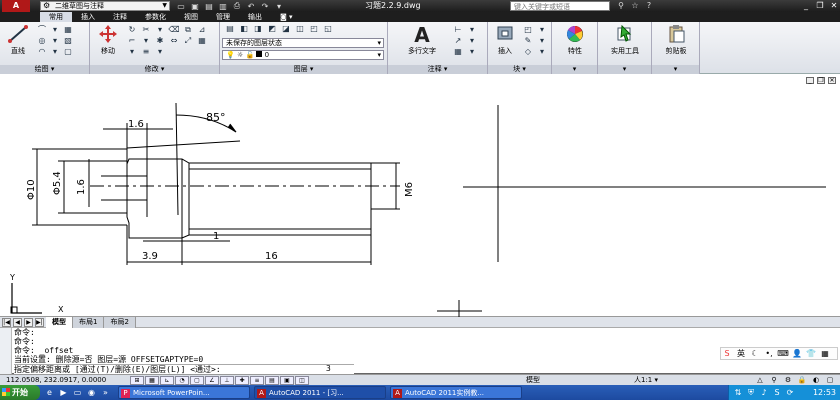 Image resolution: width=840 pixels, height=400 pixels. What do you see at coordinates (802, 380) in the screenshot?
I see `lock-icon: 🔒` at bounding box center [802, 380].